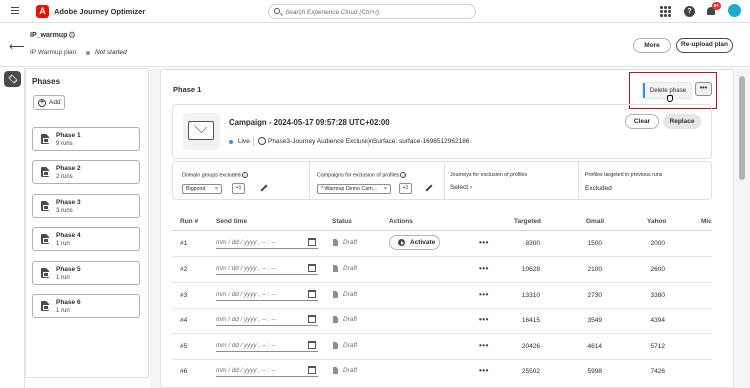 This screenshot has width=750, height=388. I want to click on phase-name: Phase 6, so click(68, 302).